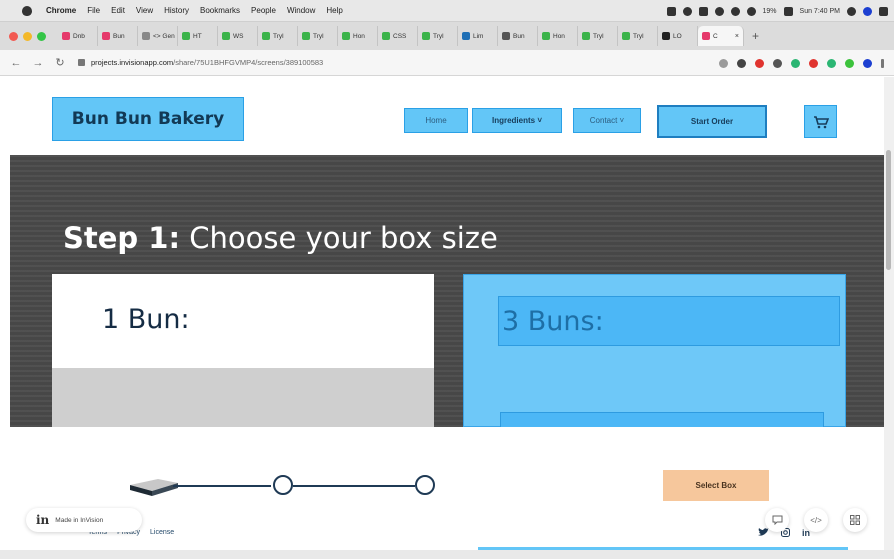  Describe the element at coordinates (820, 11) in the screenshot. I see `menu-clock: Sun 7:40 PM` at that location.